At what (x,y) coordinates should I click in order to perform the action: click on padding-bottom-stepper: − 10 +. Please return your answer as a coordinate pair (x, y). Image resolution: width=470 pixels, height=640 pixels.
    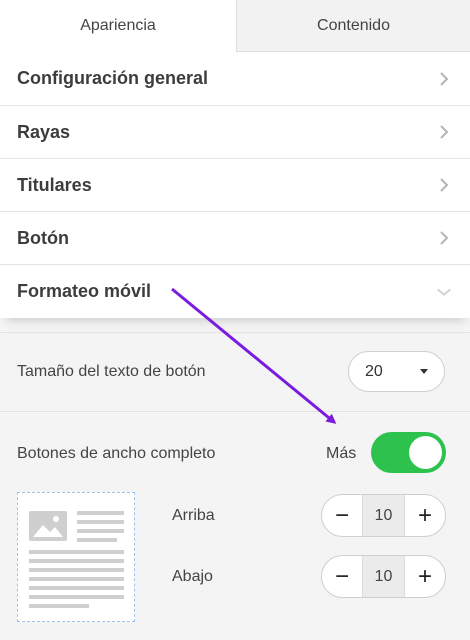
    Looking at the image, I should click on (383, 576).